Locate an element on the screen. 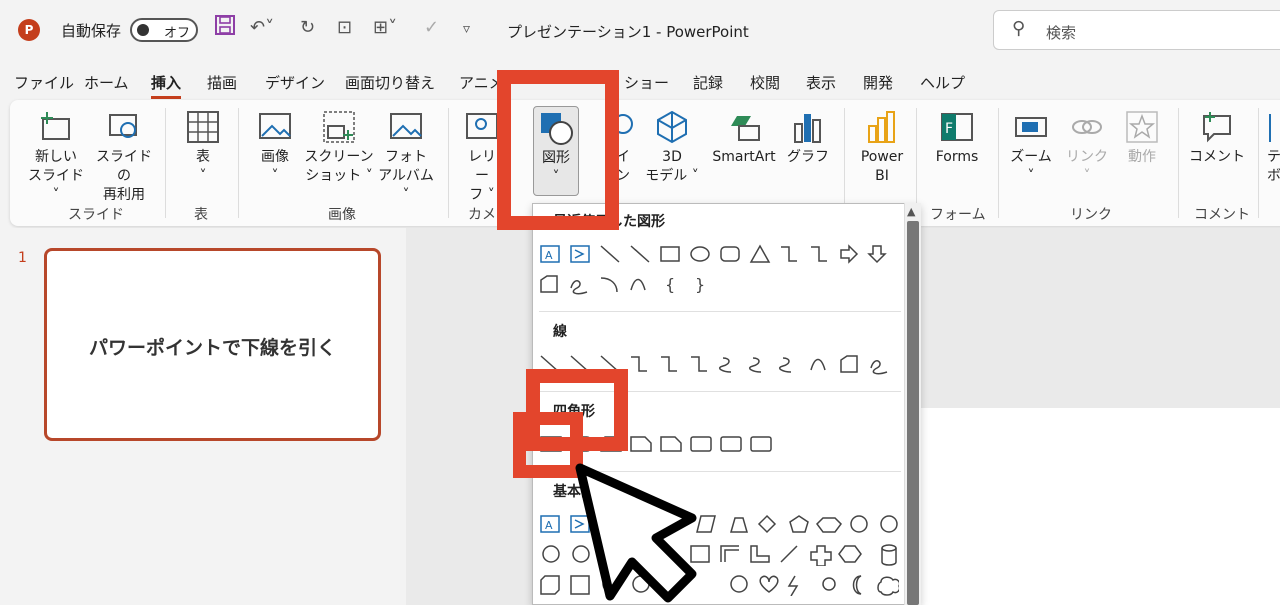 The image size is (1280, 605). tab-record: 記録 is located at coordinates (708, 82).